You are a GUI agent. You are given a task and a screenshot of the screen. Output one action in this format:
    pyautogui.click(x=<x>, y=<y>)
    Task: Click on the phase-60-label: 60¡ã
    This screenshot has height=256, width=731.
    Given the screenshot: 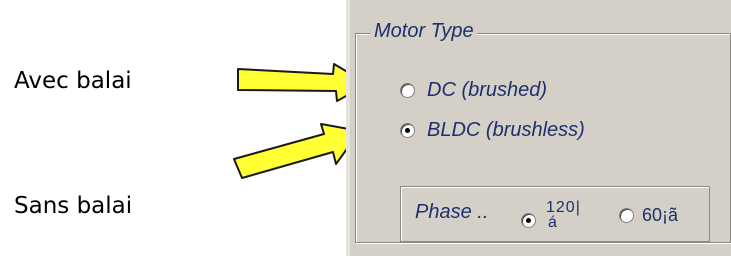 What is the action you would take?
    pyautogui.click(x=660, y=215)
    